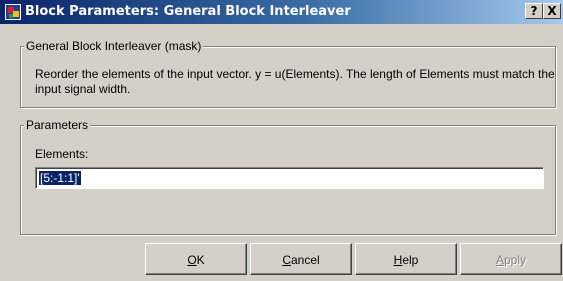 This screenshot has height=281, width=563. I want to click on elements-field-value: [5:-1:1]', so click(60, 178).